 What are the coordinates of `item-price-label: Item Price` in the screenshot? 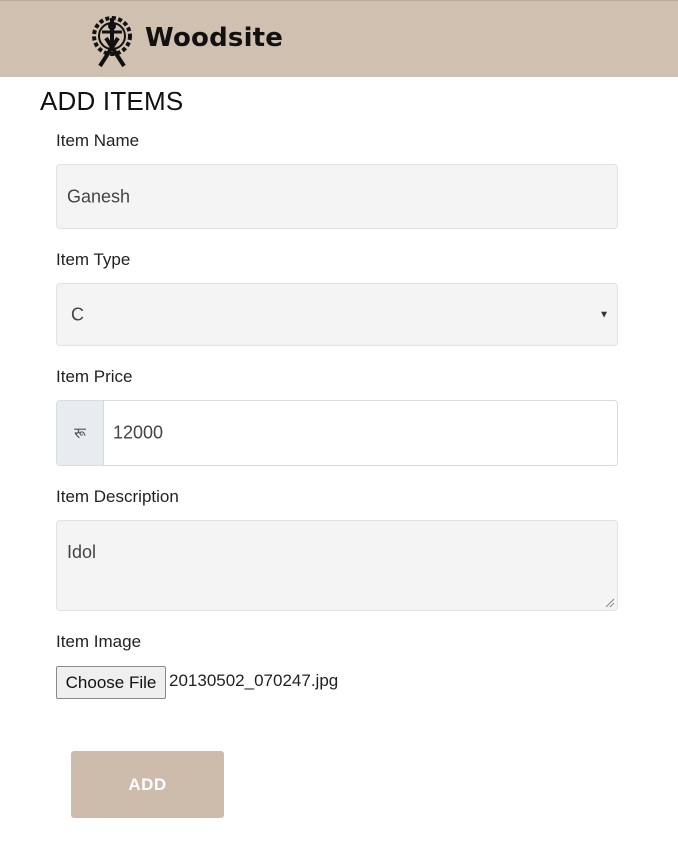 It's located at (94, 376).